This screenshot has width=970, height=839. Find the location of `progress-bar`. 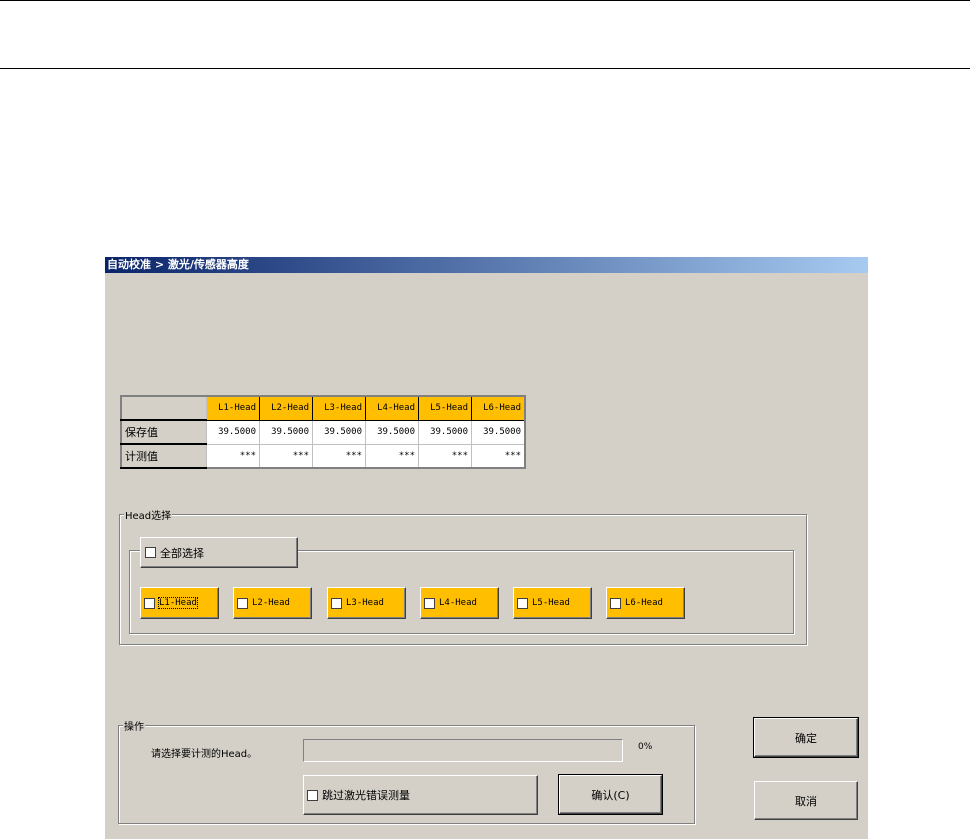

progress-bar is located at coordinates (463, 750).